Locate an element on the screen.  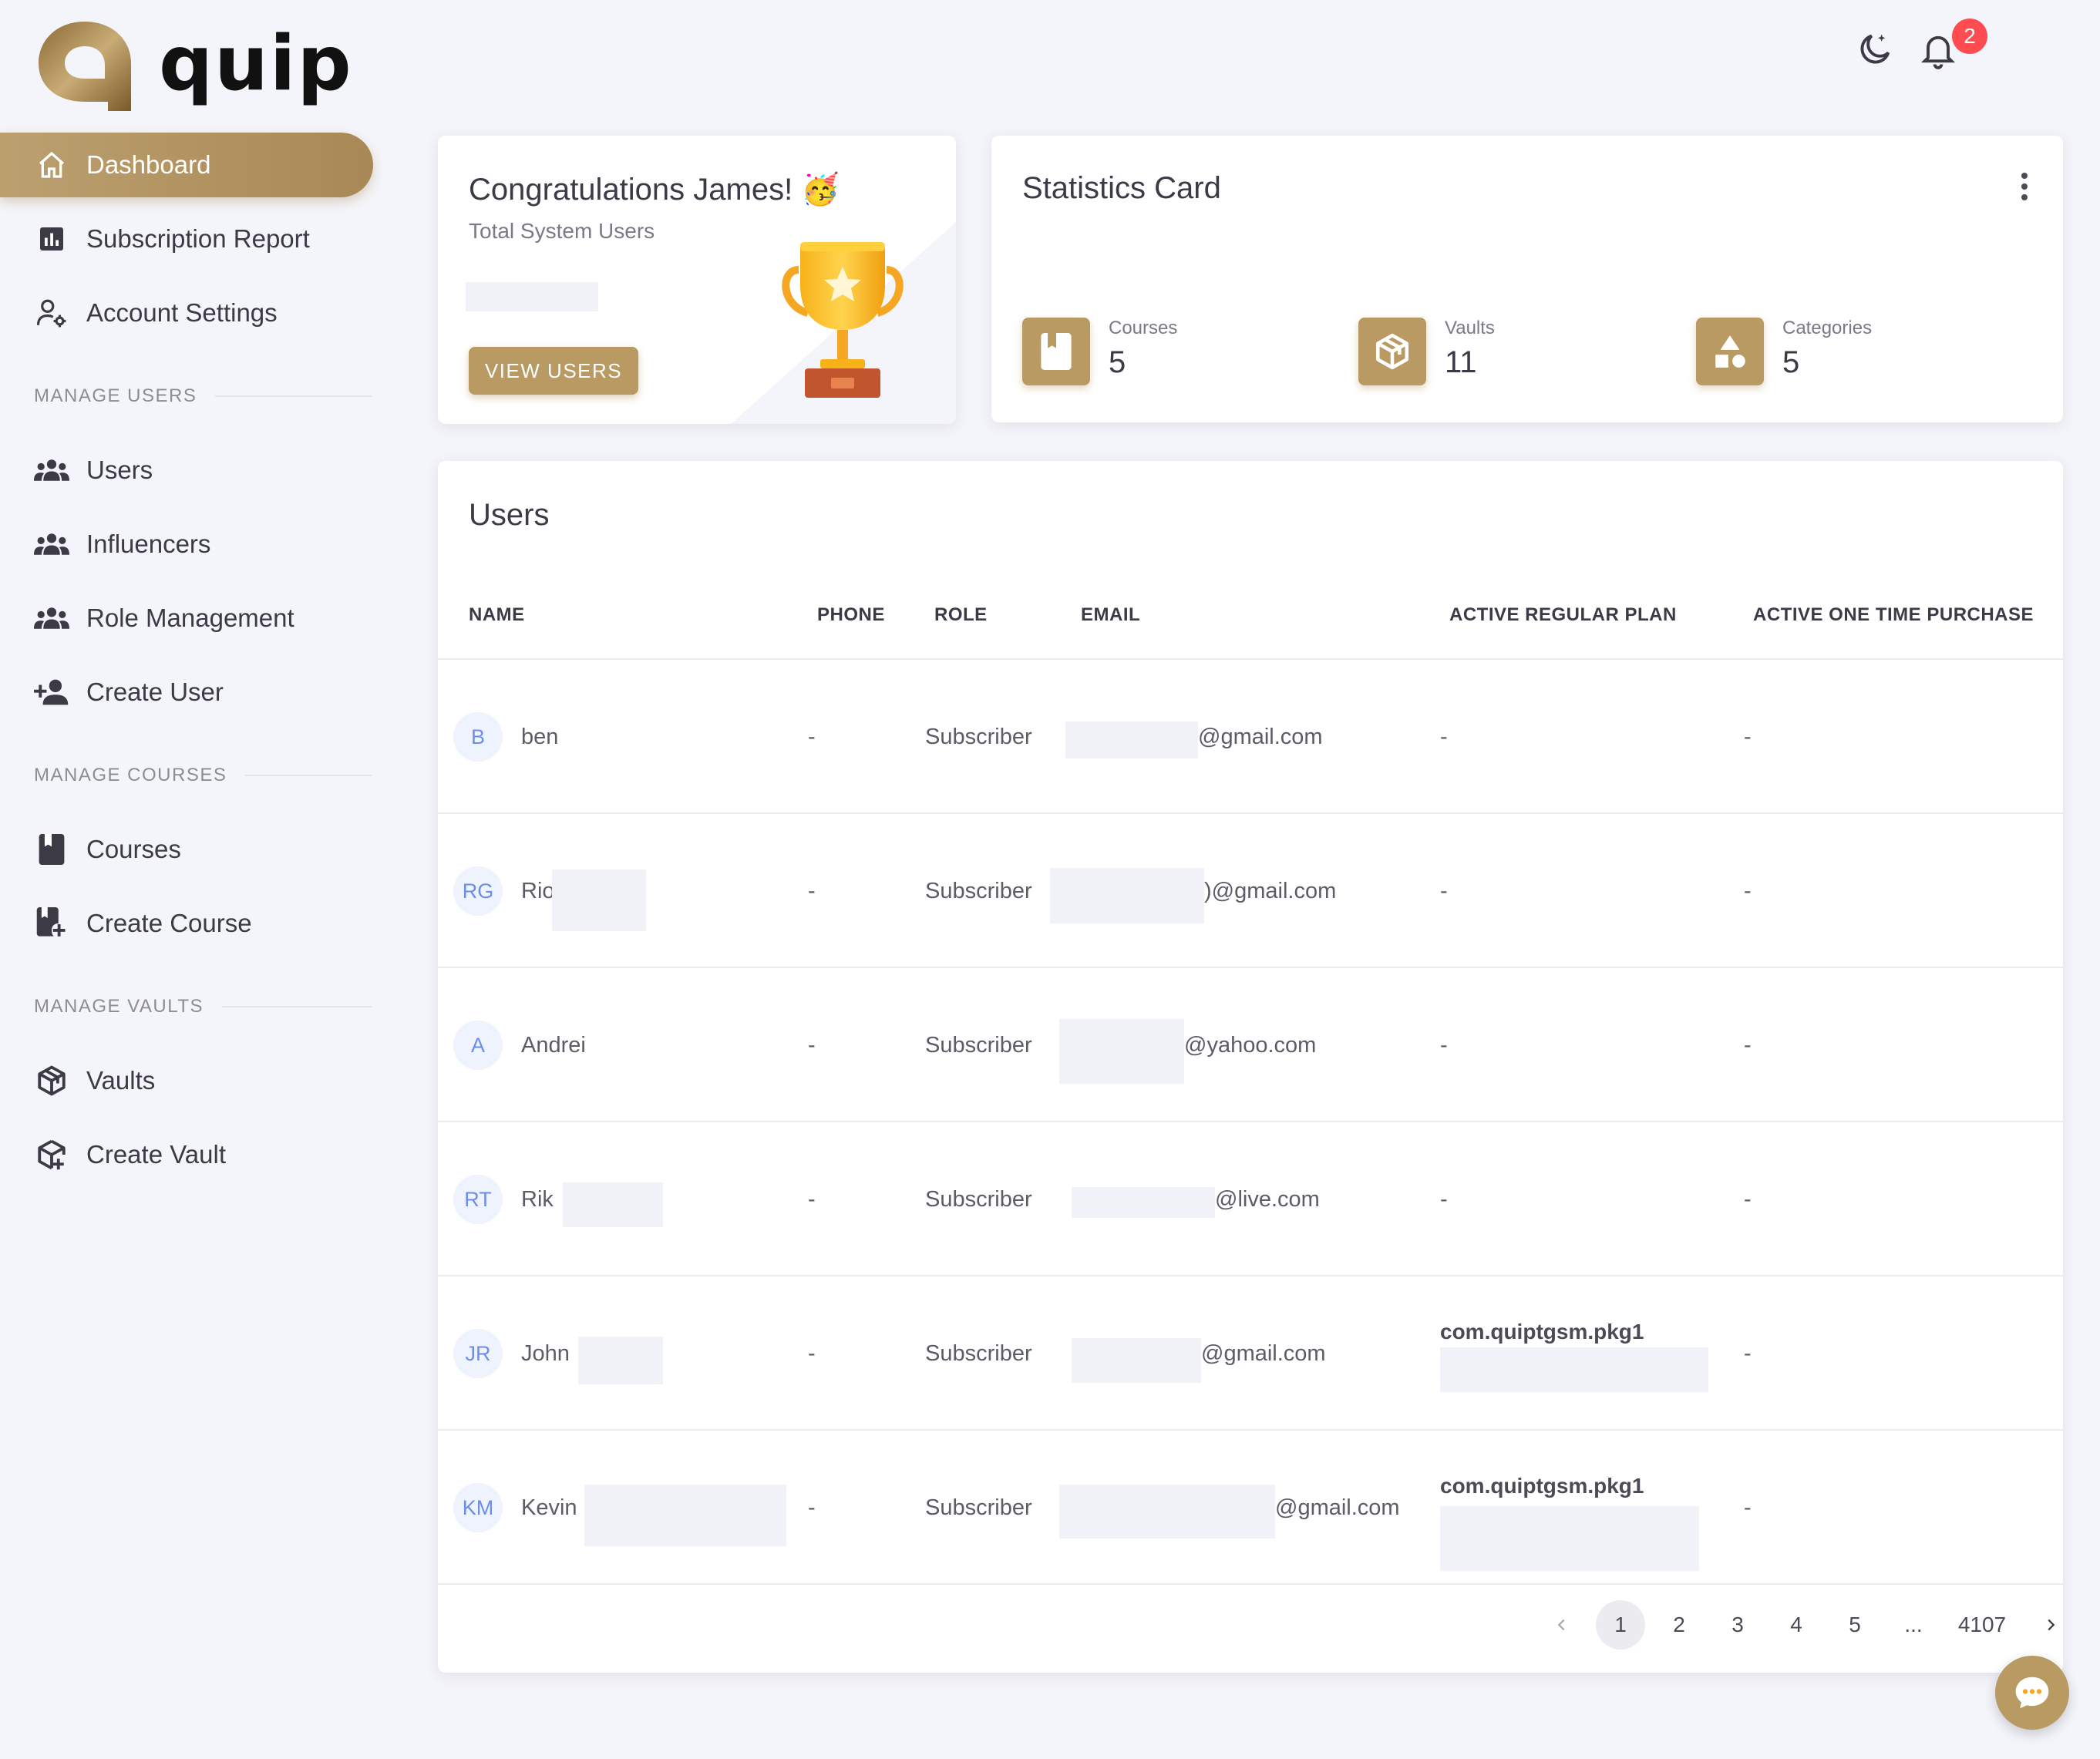
sidebar-item-label: Create User is located at coordinates (155, 692).